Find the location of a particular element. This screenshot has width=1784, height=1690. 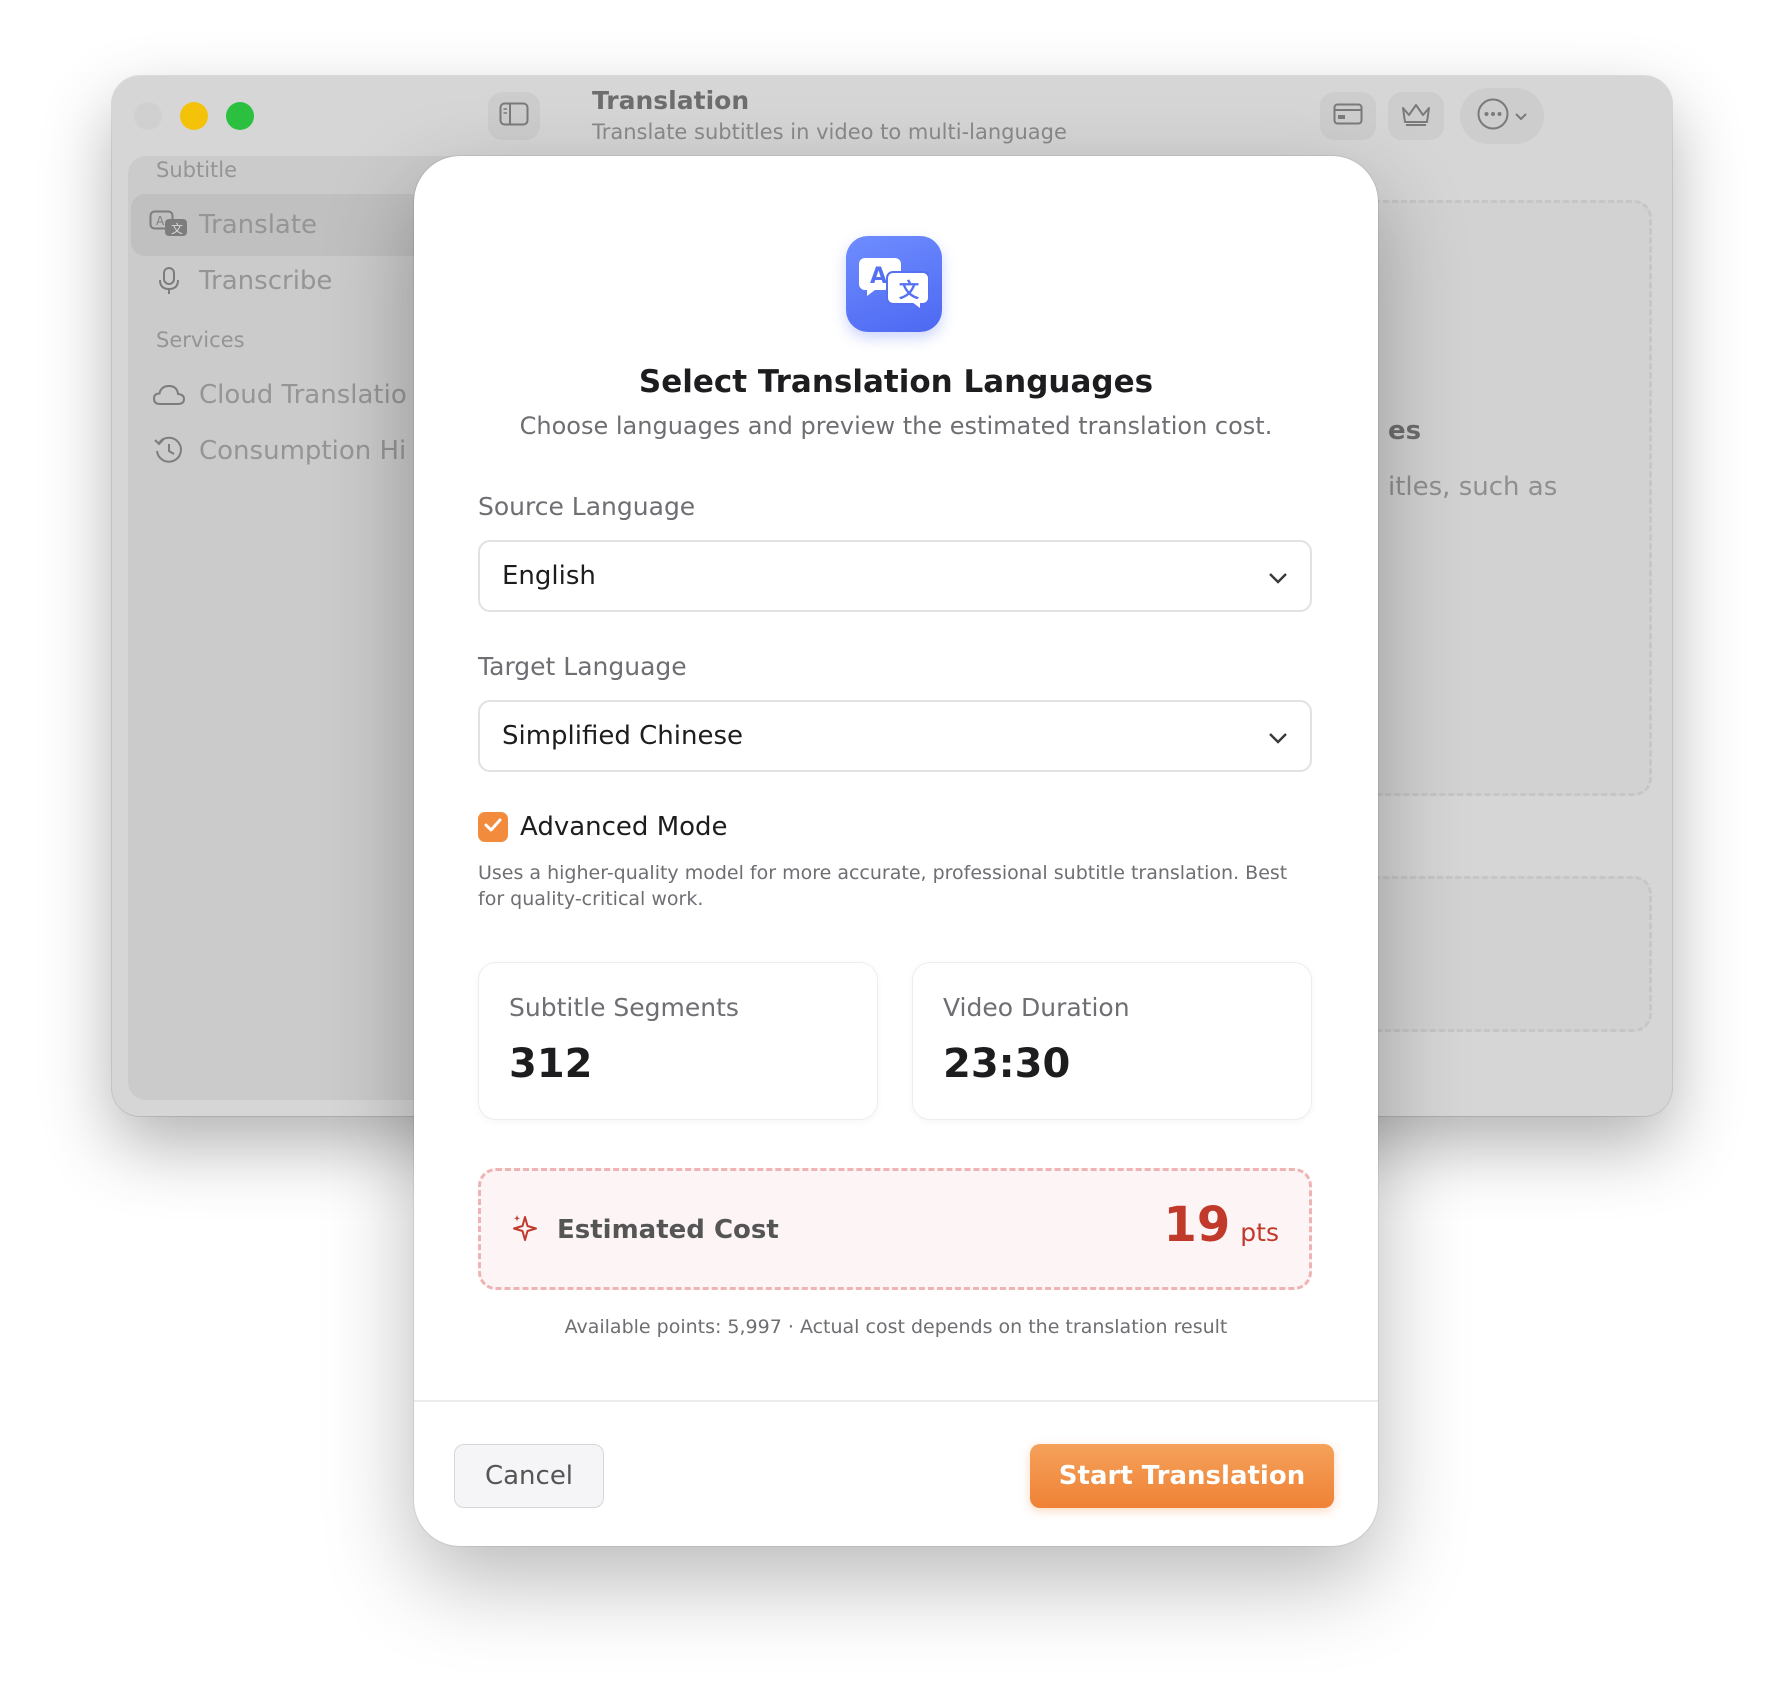

checkmark-icon is located at coordinates (493, 827).